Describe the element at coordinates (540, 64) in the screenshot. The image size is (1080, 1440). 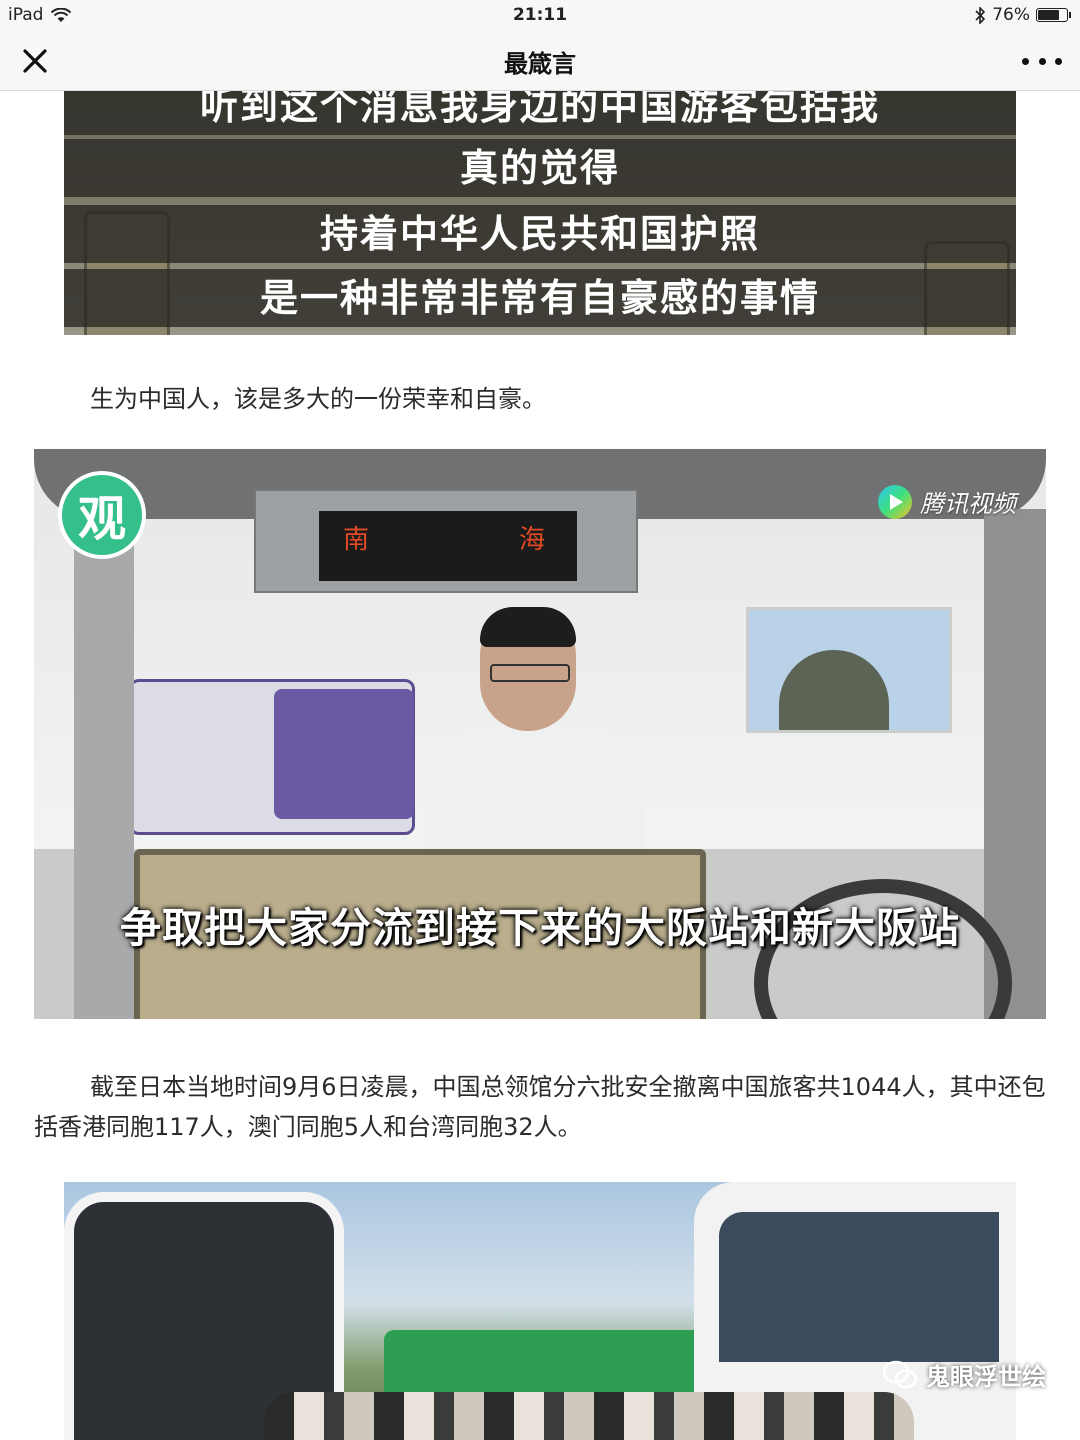
I see `page-title: 最箴言` at that location.